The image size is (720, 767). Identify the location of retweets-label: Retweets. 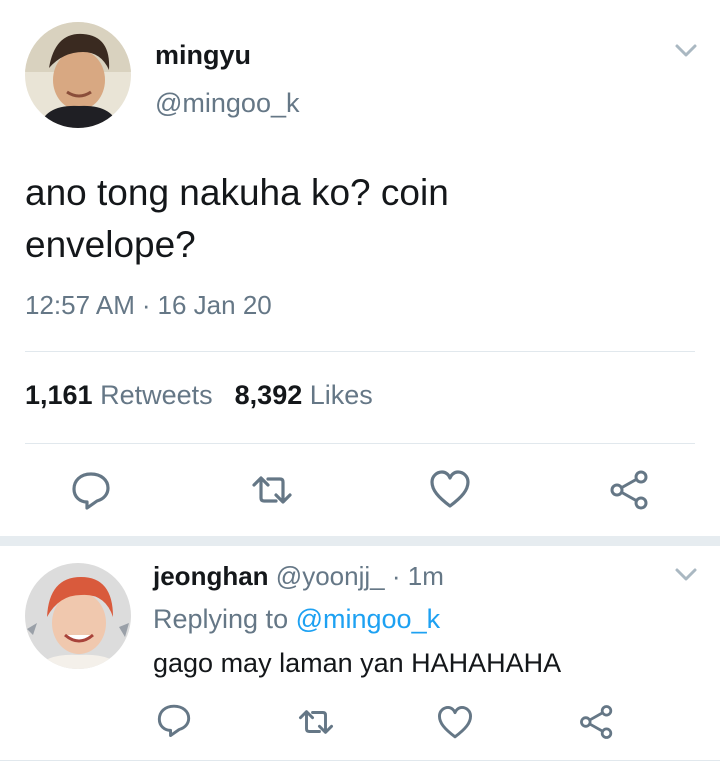
(156, 395).